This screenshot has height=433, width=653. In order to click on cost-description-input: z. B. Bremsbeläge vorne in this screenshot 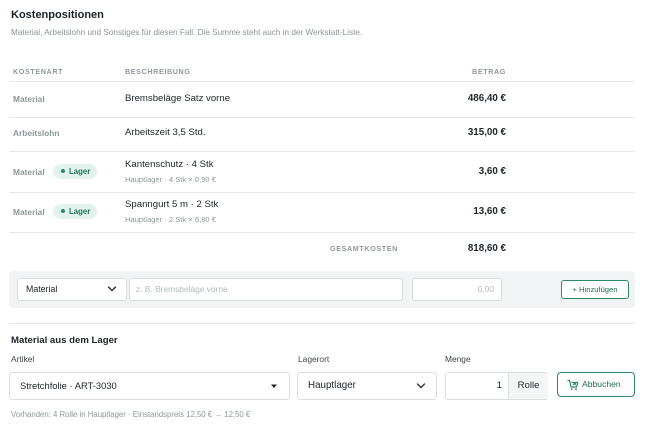, I will do `click(266, 289)`.